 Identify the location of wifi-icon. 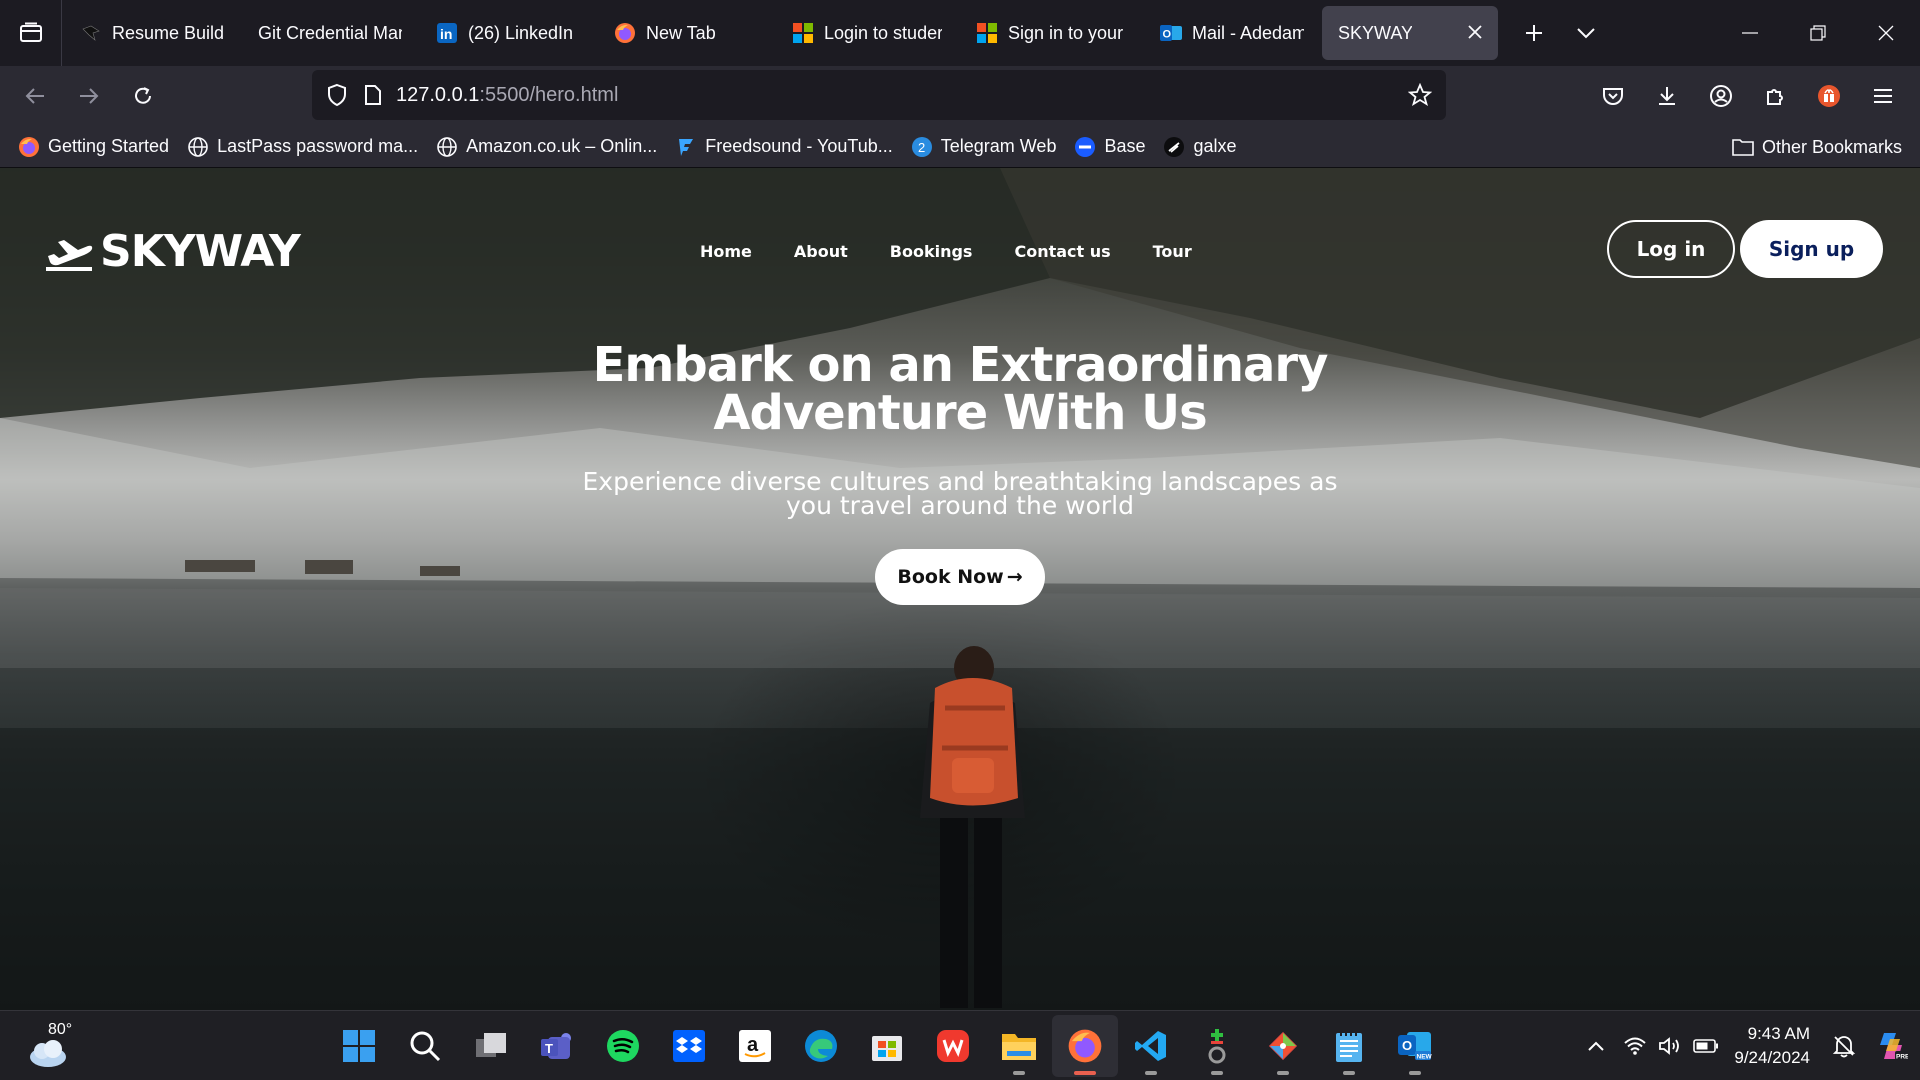
(1635, 1046).